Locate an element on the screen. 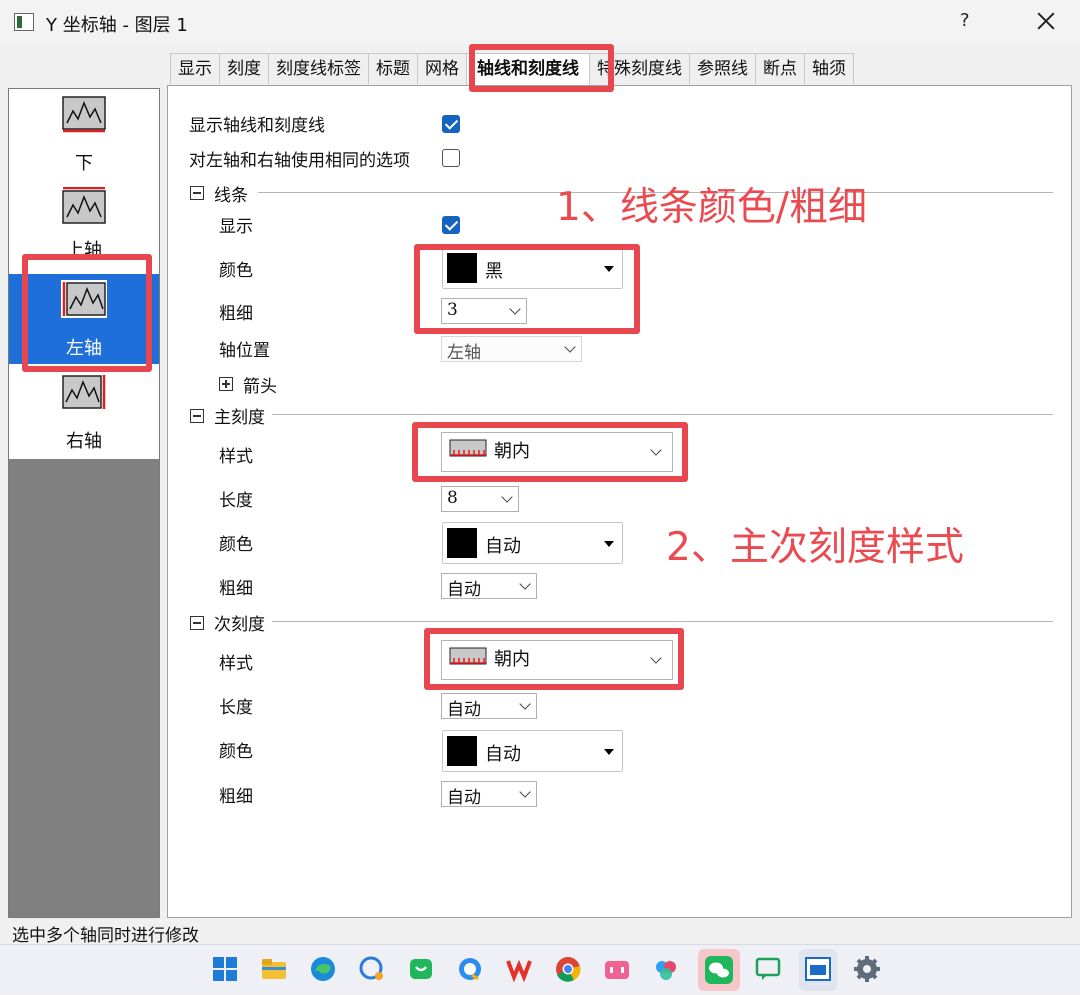 Image resolution: width=1080 pixels, height=995 pixels. major-thickness-value: 自动 is located at coordinates (464, 590).